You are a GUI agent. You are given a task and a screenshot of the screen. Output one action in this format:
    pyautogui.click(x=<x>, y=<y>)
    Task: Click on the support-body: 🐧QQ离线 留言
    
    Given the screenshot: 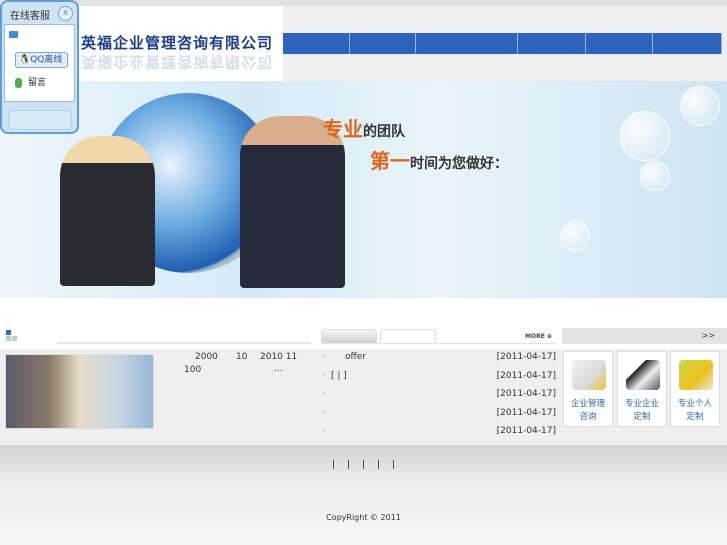 What is the action you would take?
    pyautogui.click(x=39, y=63)
    